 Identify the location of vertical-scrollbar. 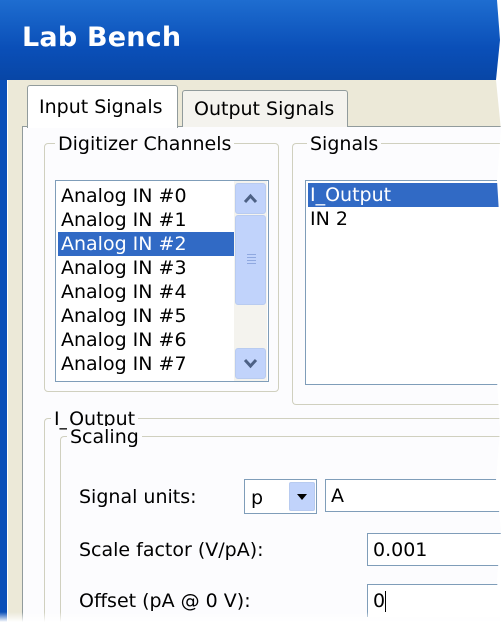
(250, 281).